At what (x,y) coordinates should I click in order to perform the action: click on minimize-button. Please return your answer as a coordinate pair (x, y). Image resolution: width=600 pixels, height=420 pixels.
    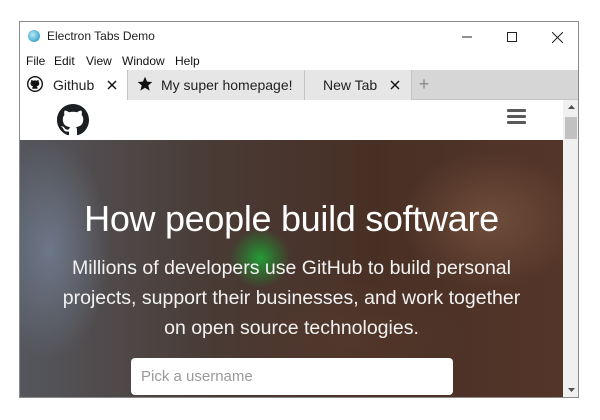
    Looking at the image, I should click on (467, 37).